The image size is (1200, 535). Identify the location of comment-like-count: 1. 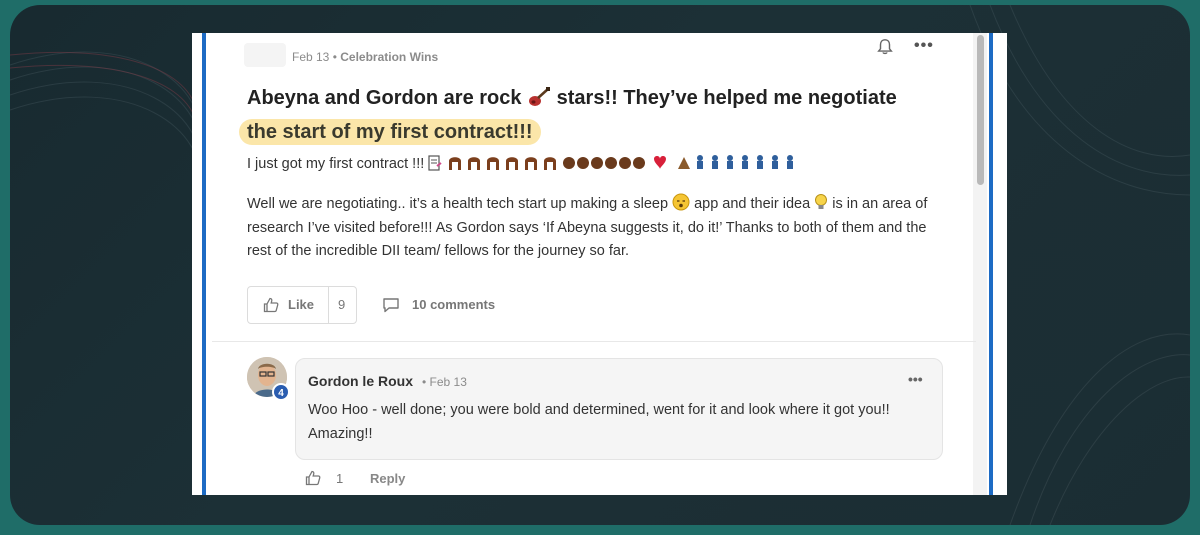
(340, 478).